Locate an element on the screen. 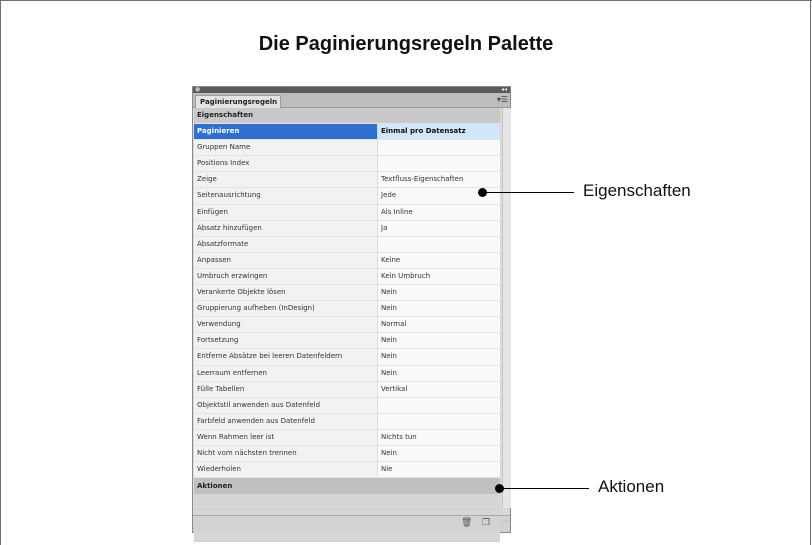 Image resolution: width=812 pixels, height=545 pixels. property-key: Gruppierung aufheben (InDesign) is located at coordinates (286, 309).